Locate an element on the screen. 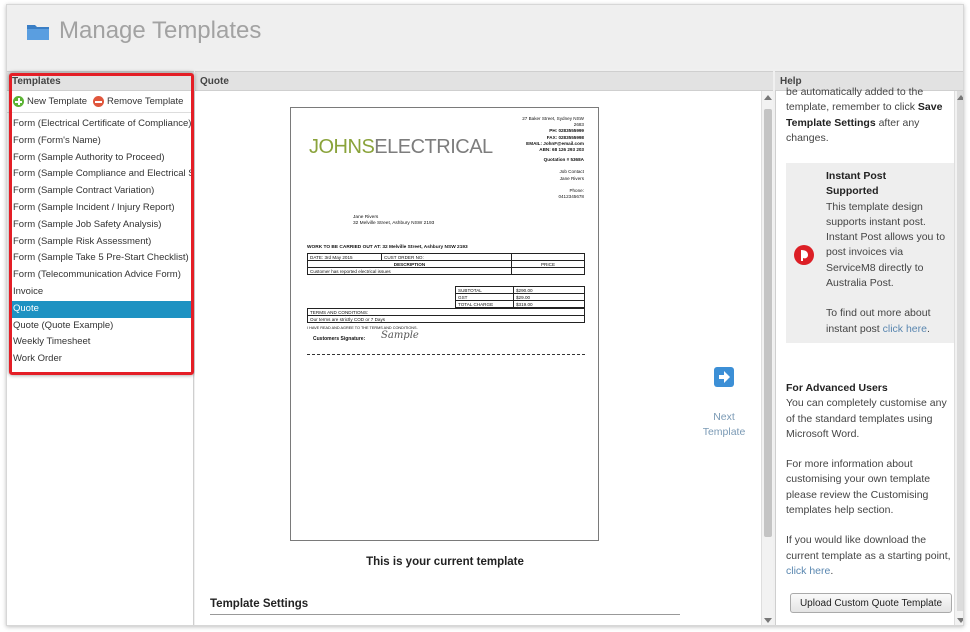 The height and width of the screenshot is (632, 970). subtotal-label: SUBTOTAL is located at coordinates (484, 290).